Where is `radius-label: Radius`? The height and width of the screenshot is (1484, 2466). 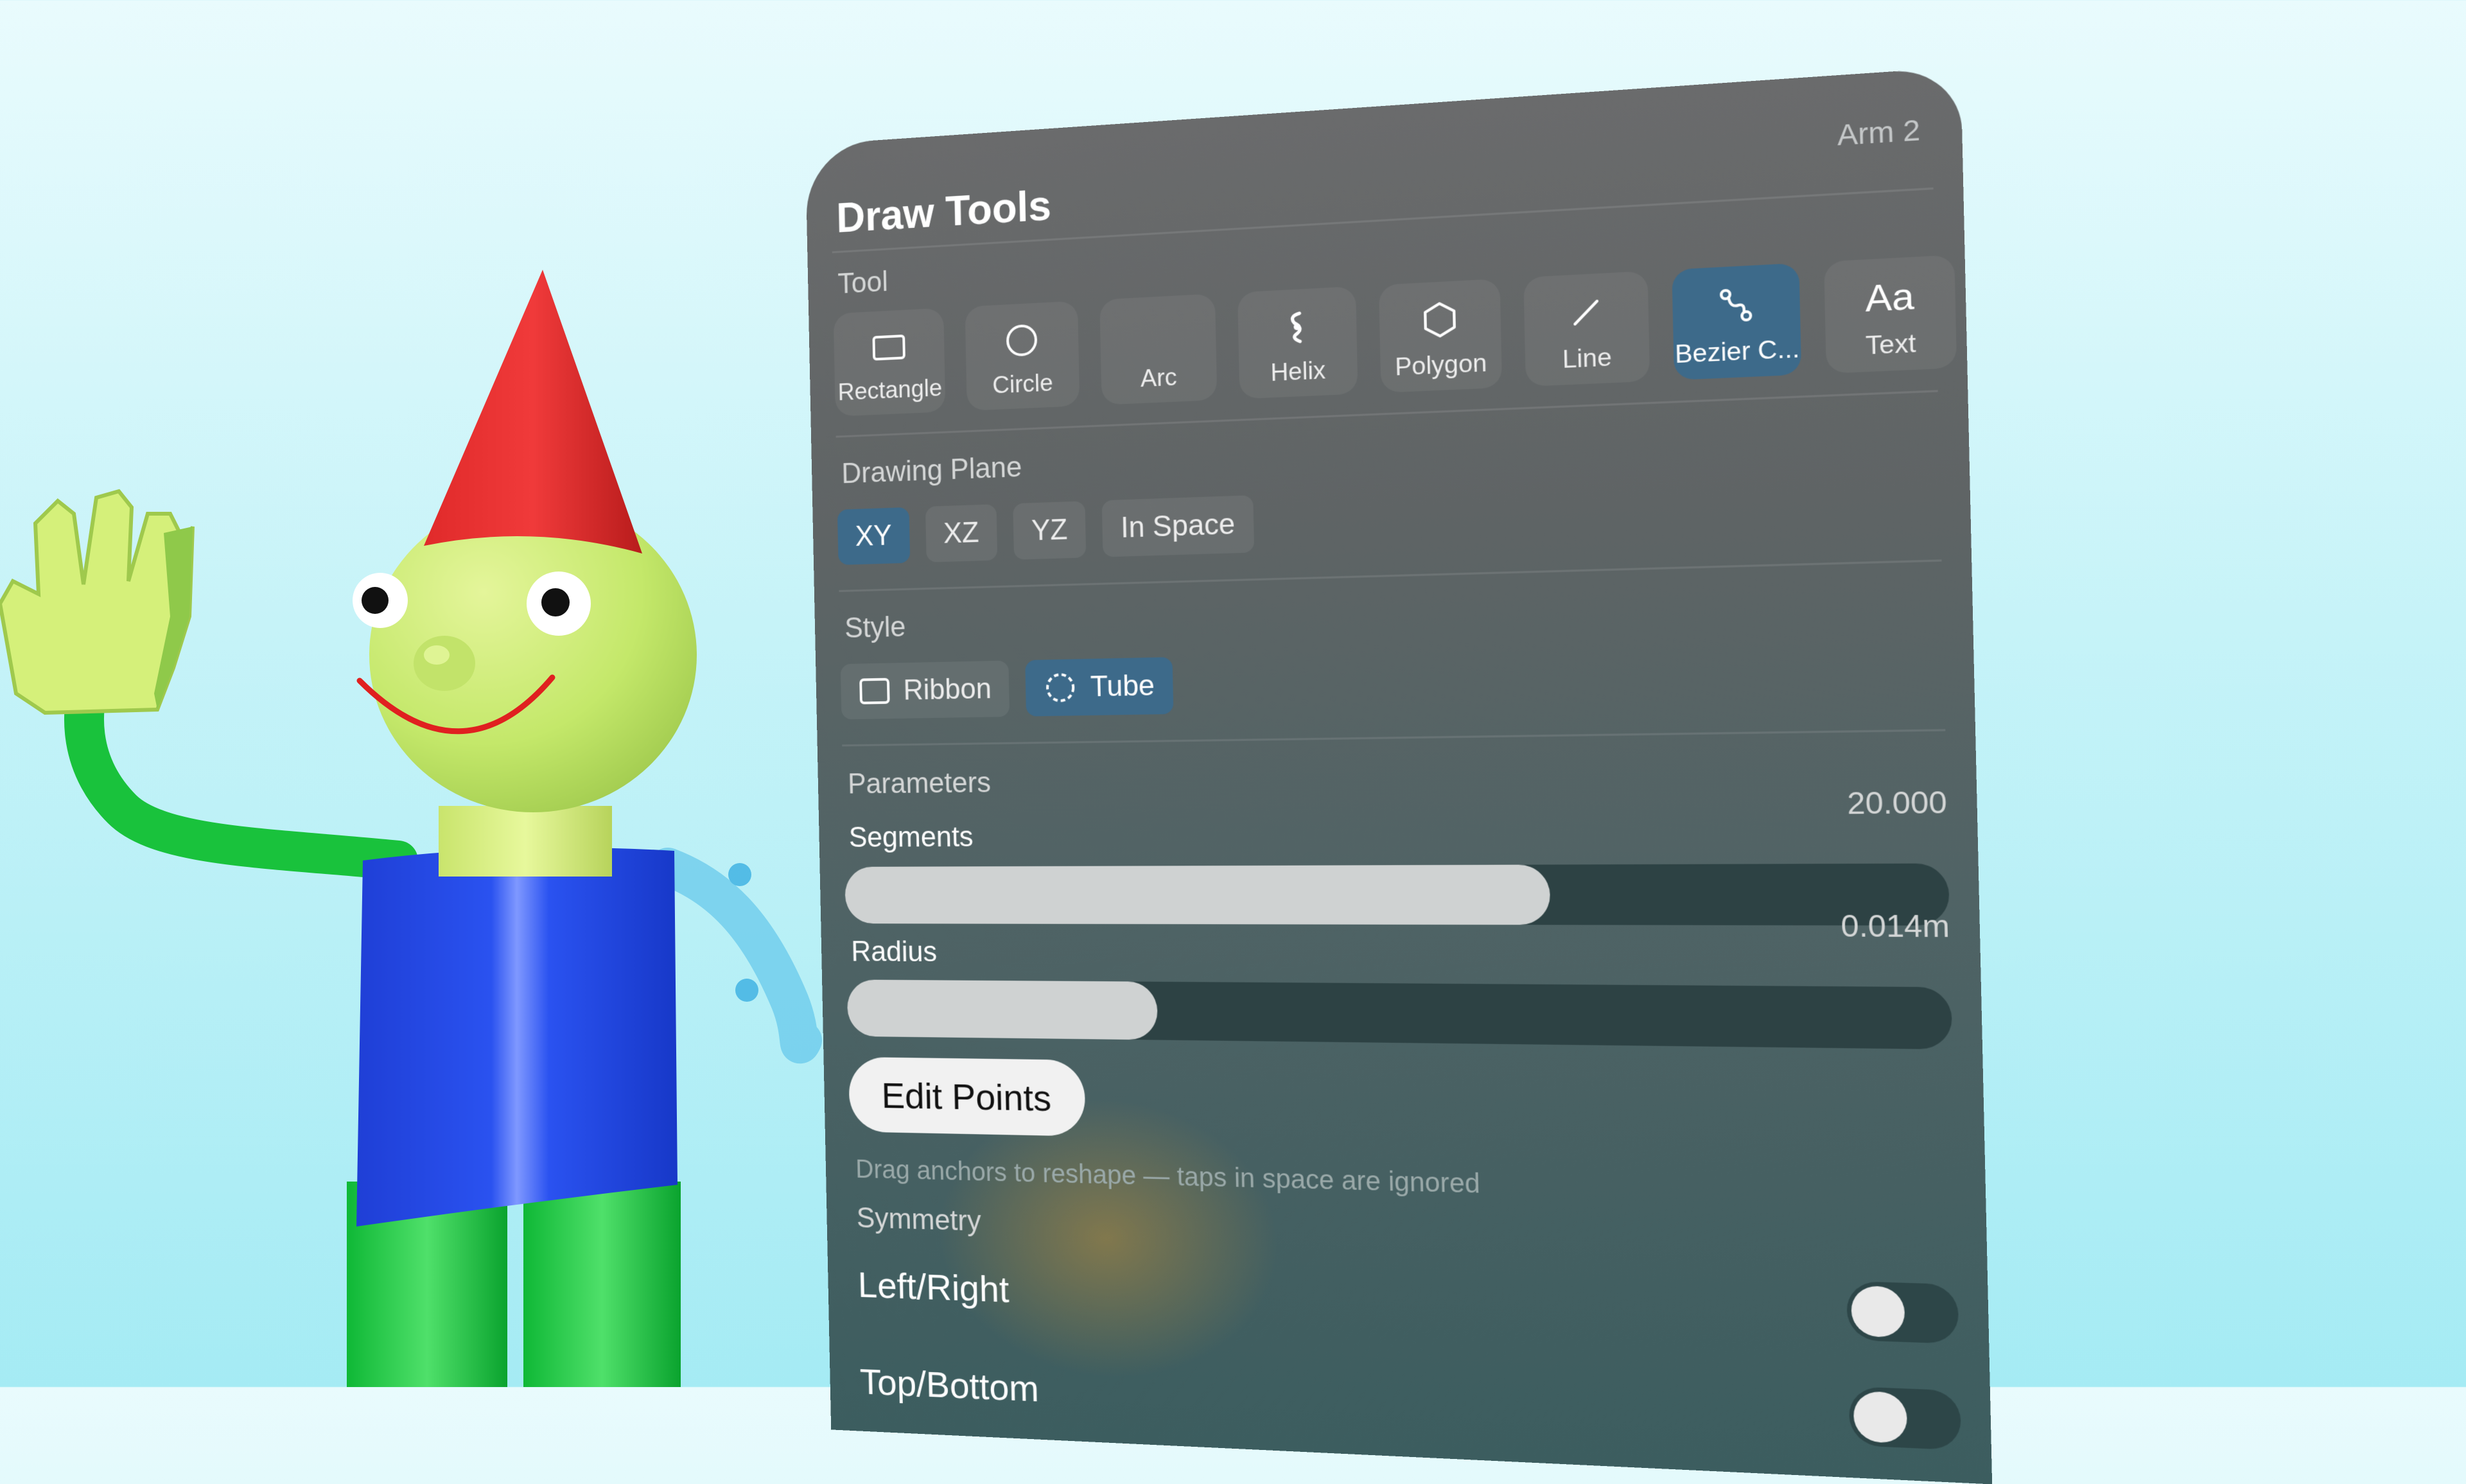 radius-label: Radius is located at coordinates (895, 952).